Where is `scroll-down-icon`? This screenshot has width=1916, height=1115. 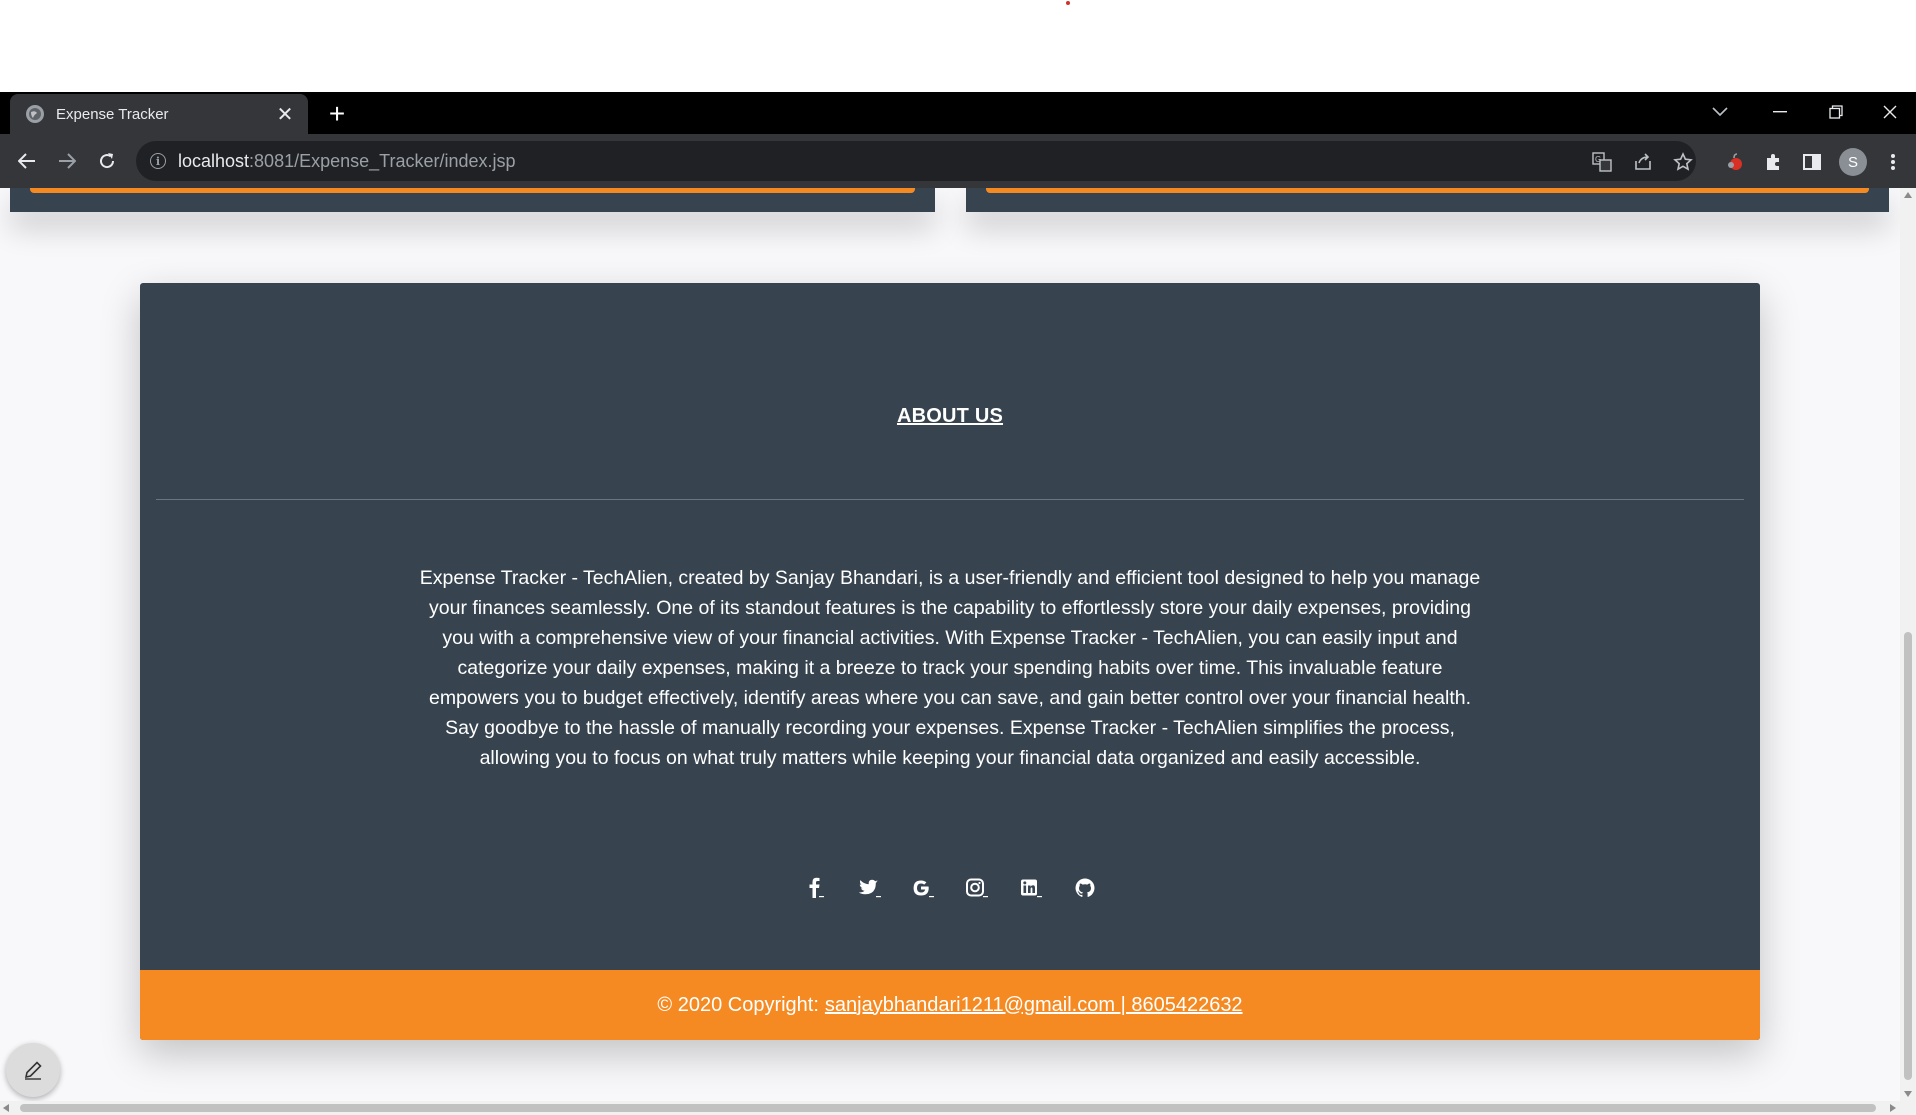
scroll-down-icon is located at coordinates (1908, 1094).